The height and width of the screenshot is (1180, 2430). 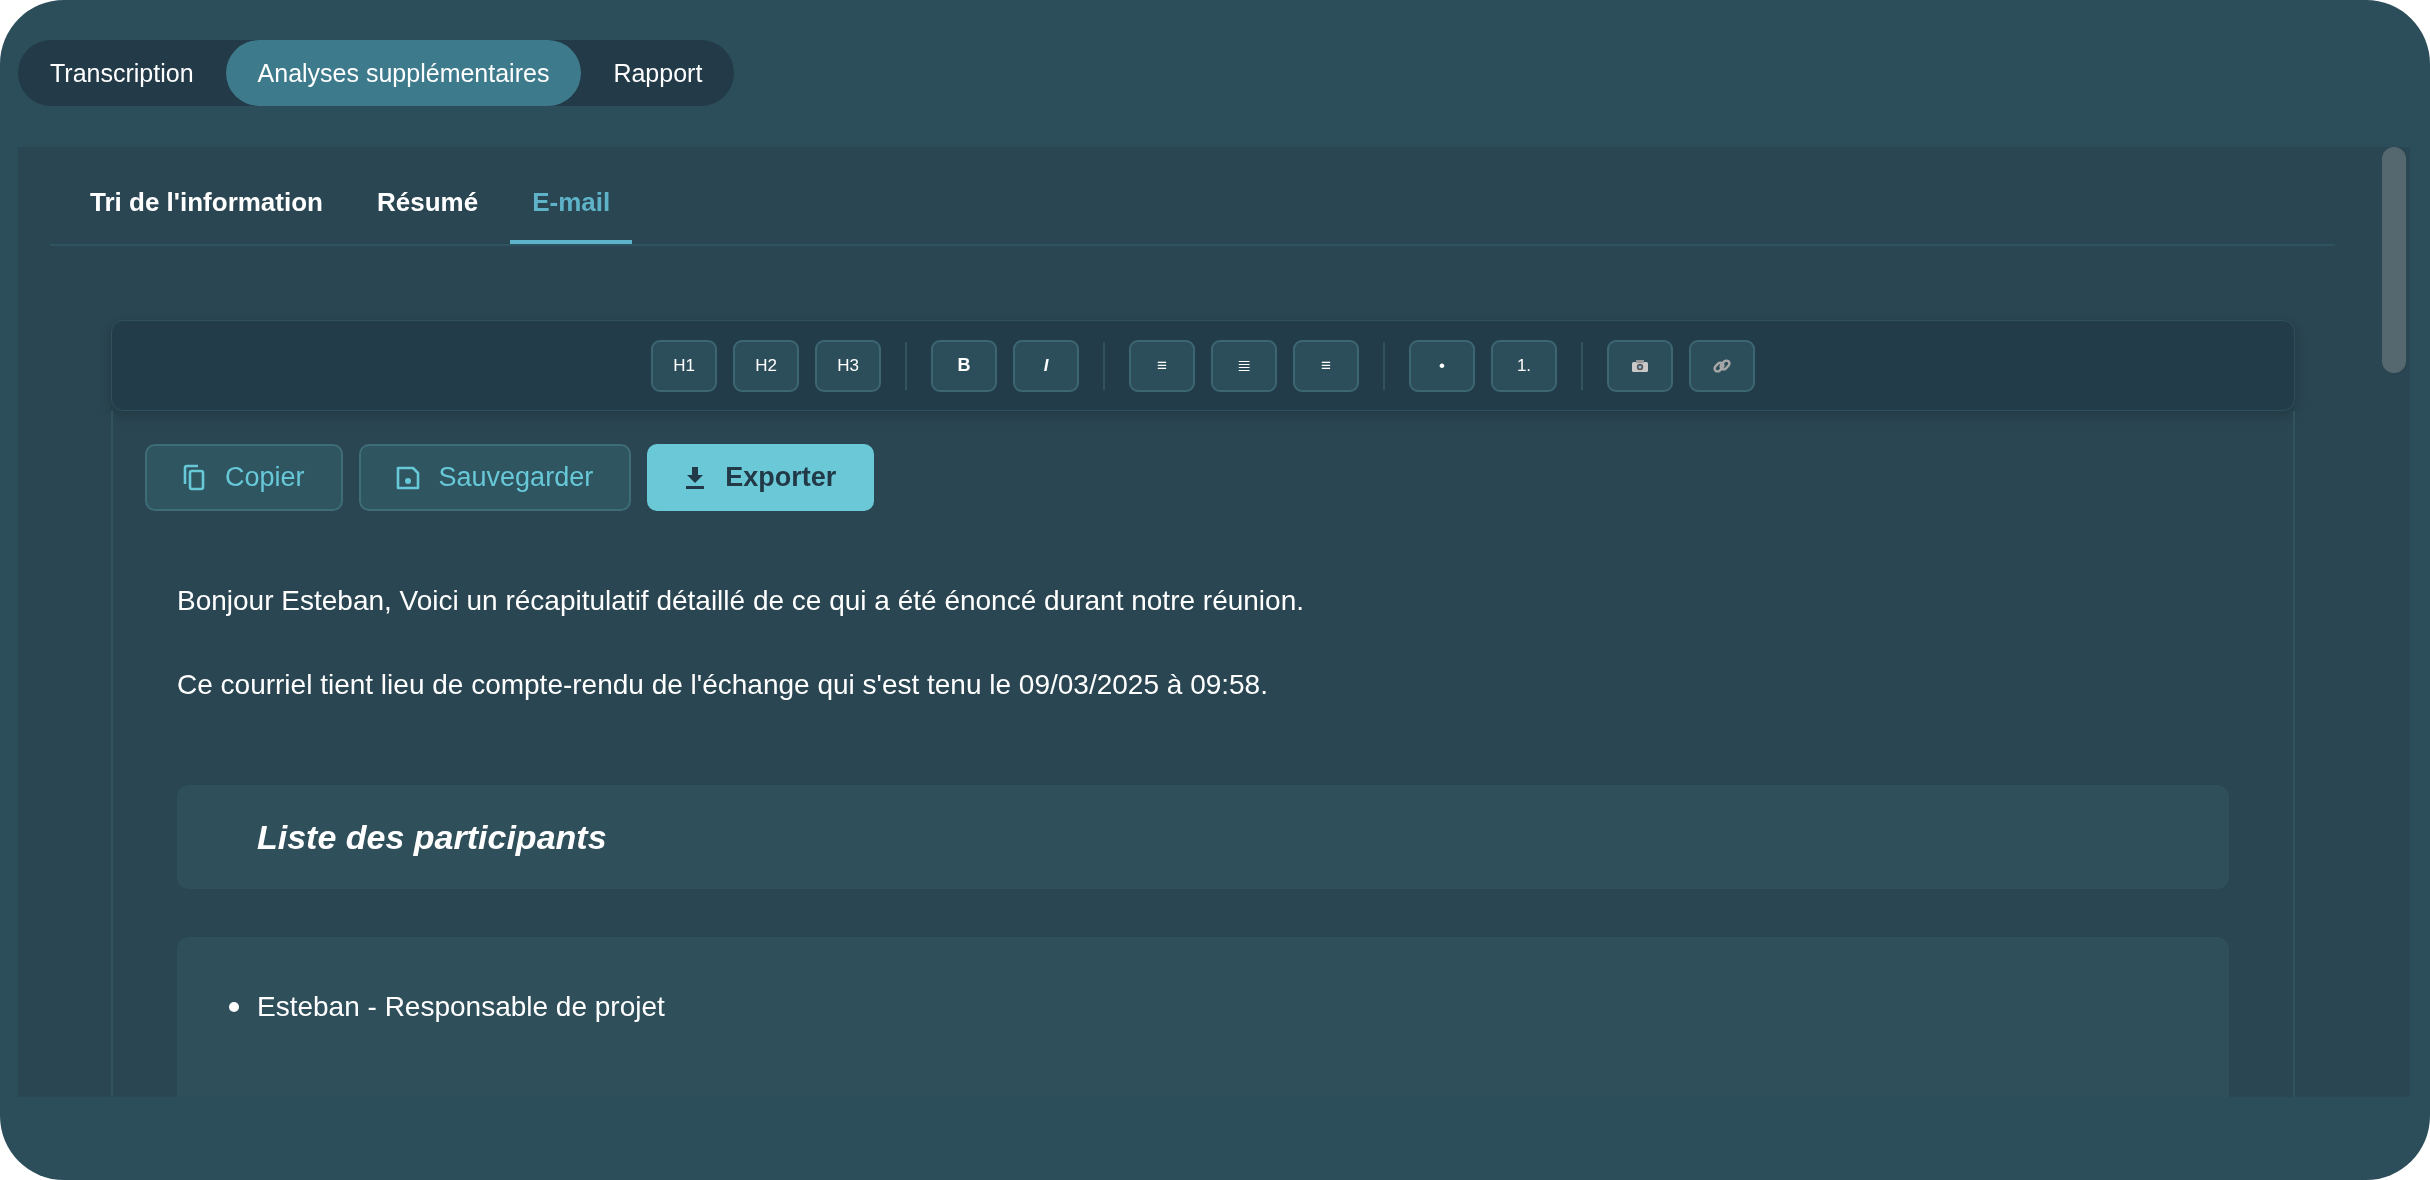 I want to click on format-button: I, so click(x=1046, y=365).